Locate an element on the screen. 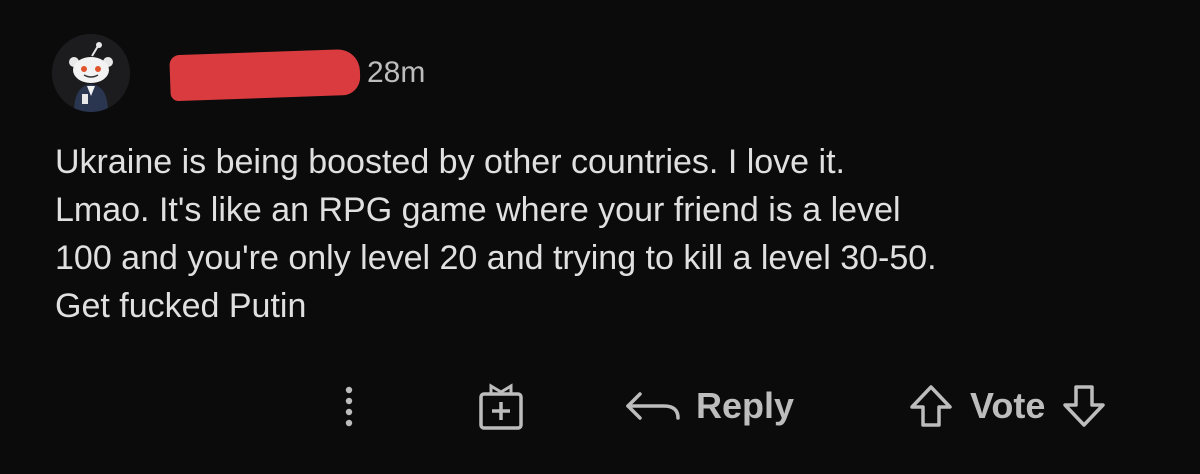  comment-line: Get fucked Putin is located at coordinates (181, 306).